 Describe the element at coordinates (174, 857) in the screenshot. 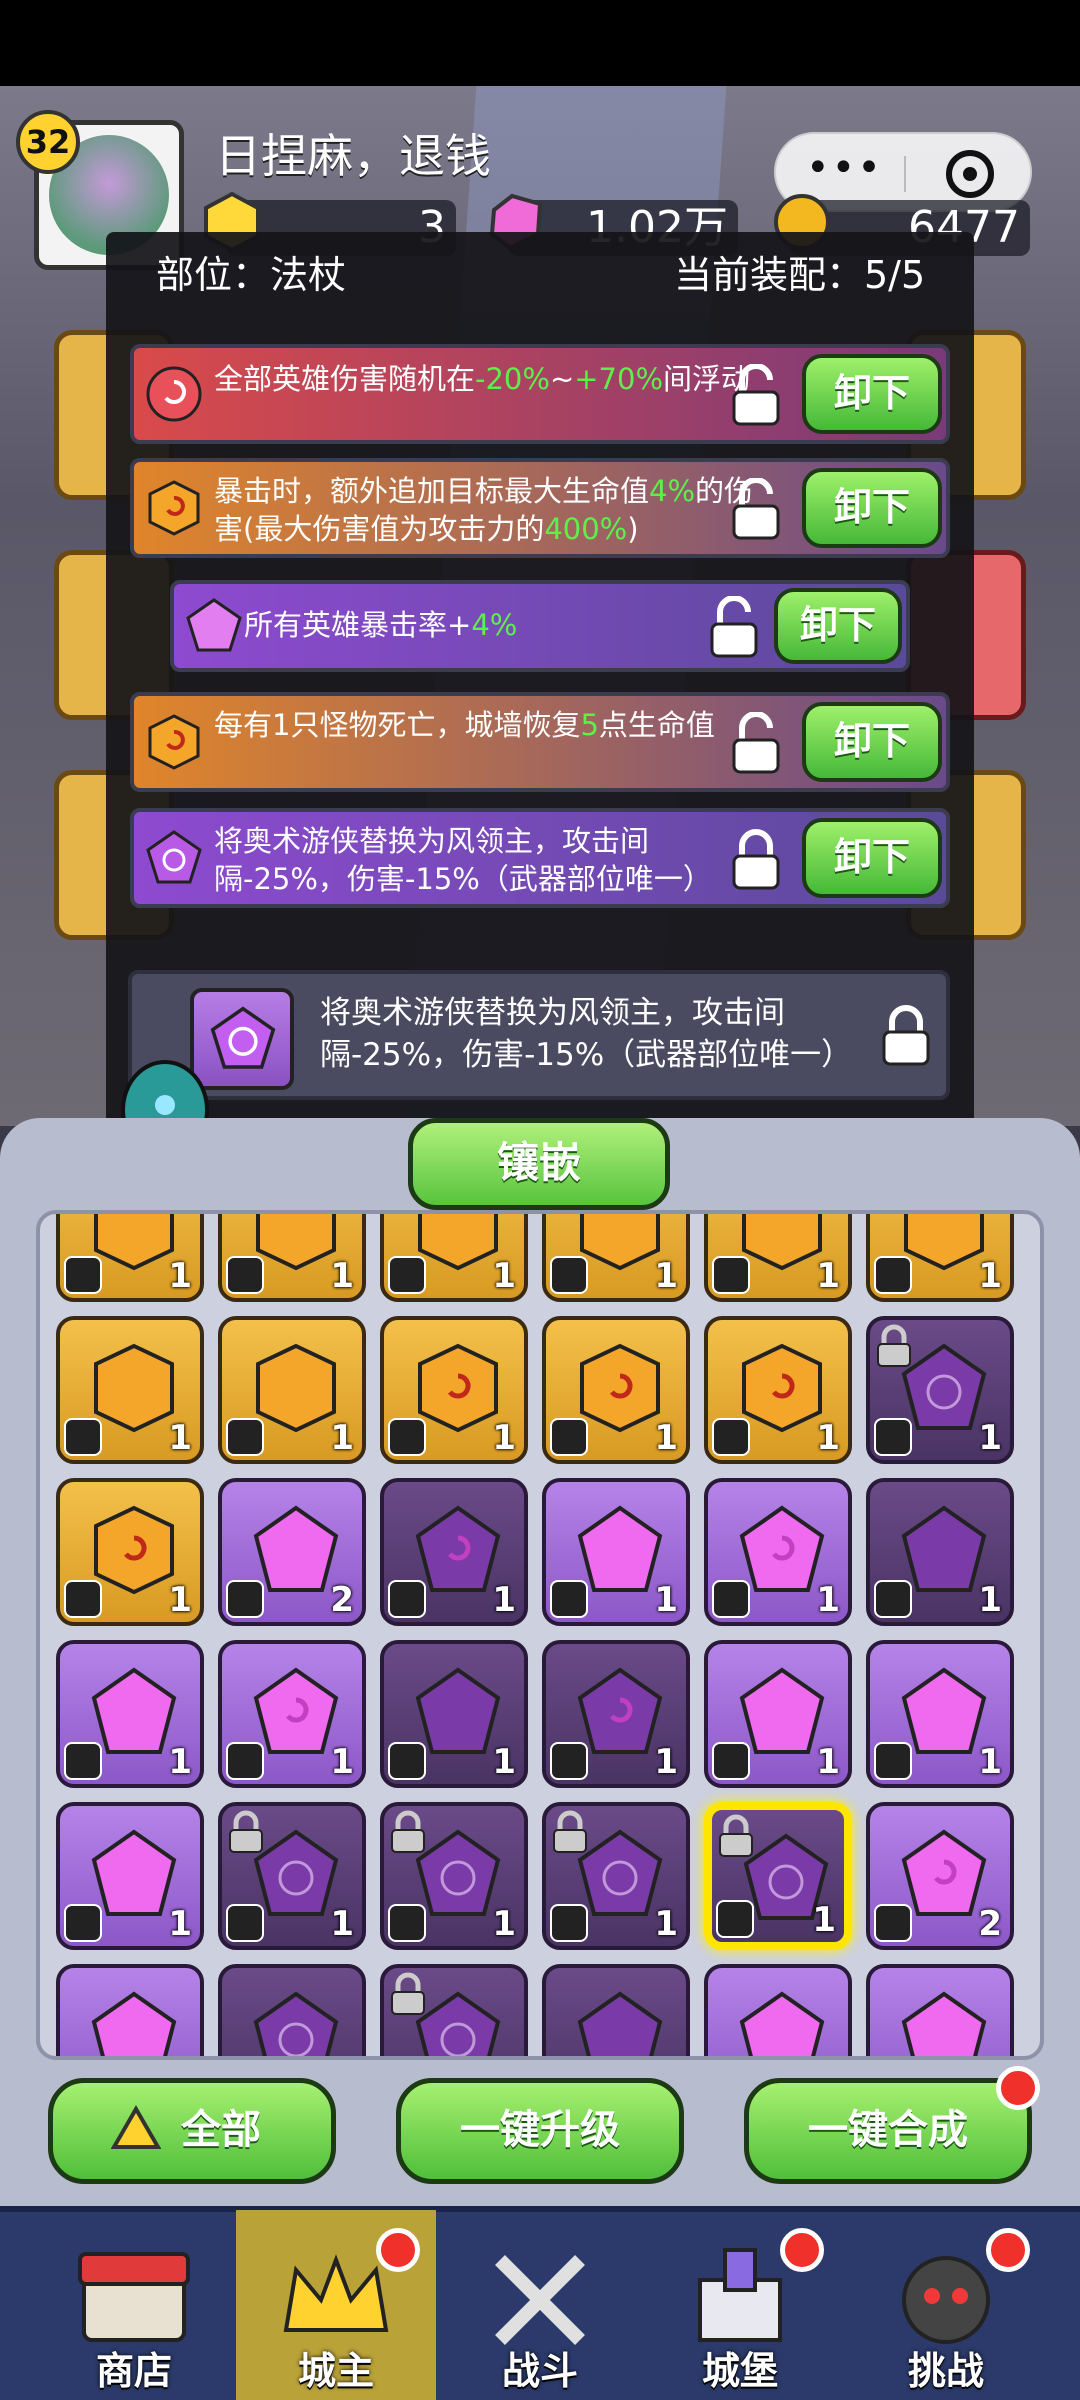

I see `purple-rune-gem-icon` at that location.